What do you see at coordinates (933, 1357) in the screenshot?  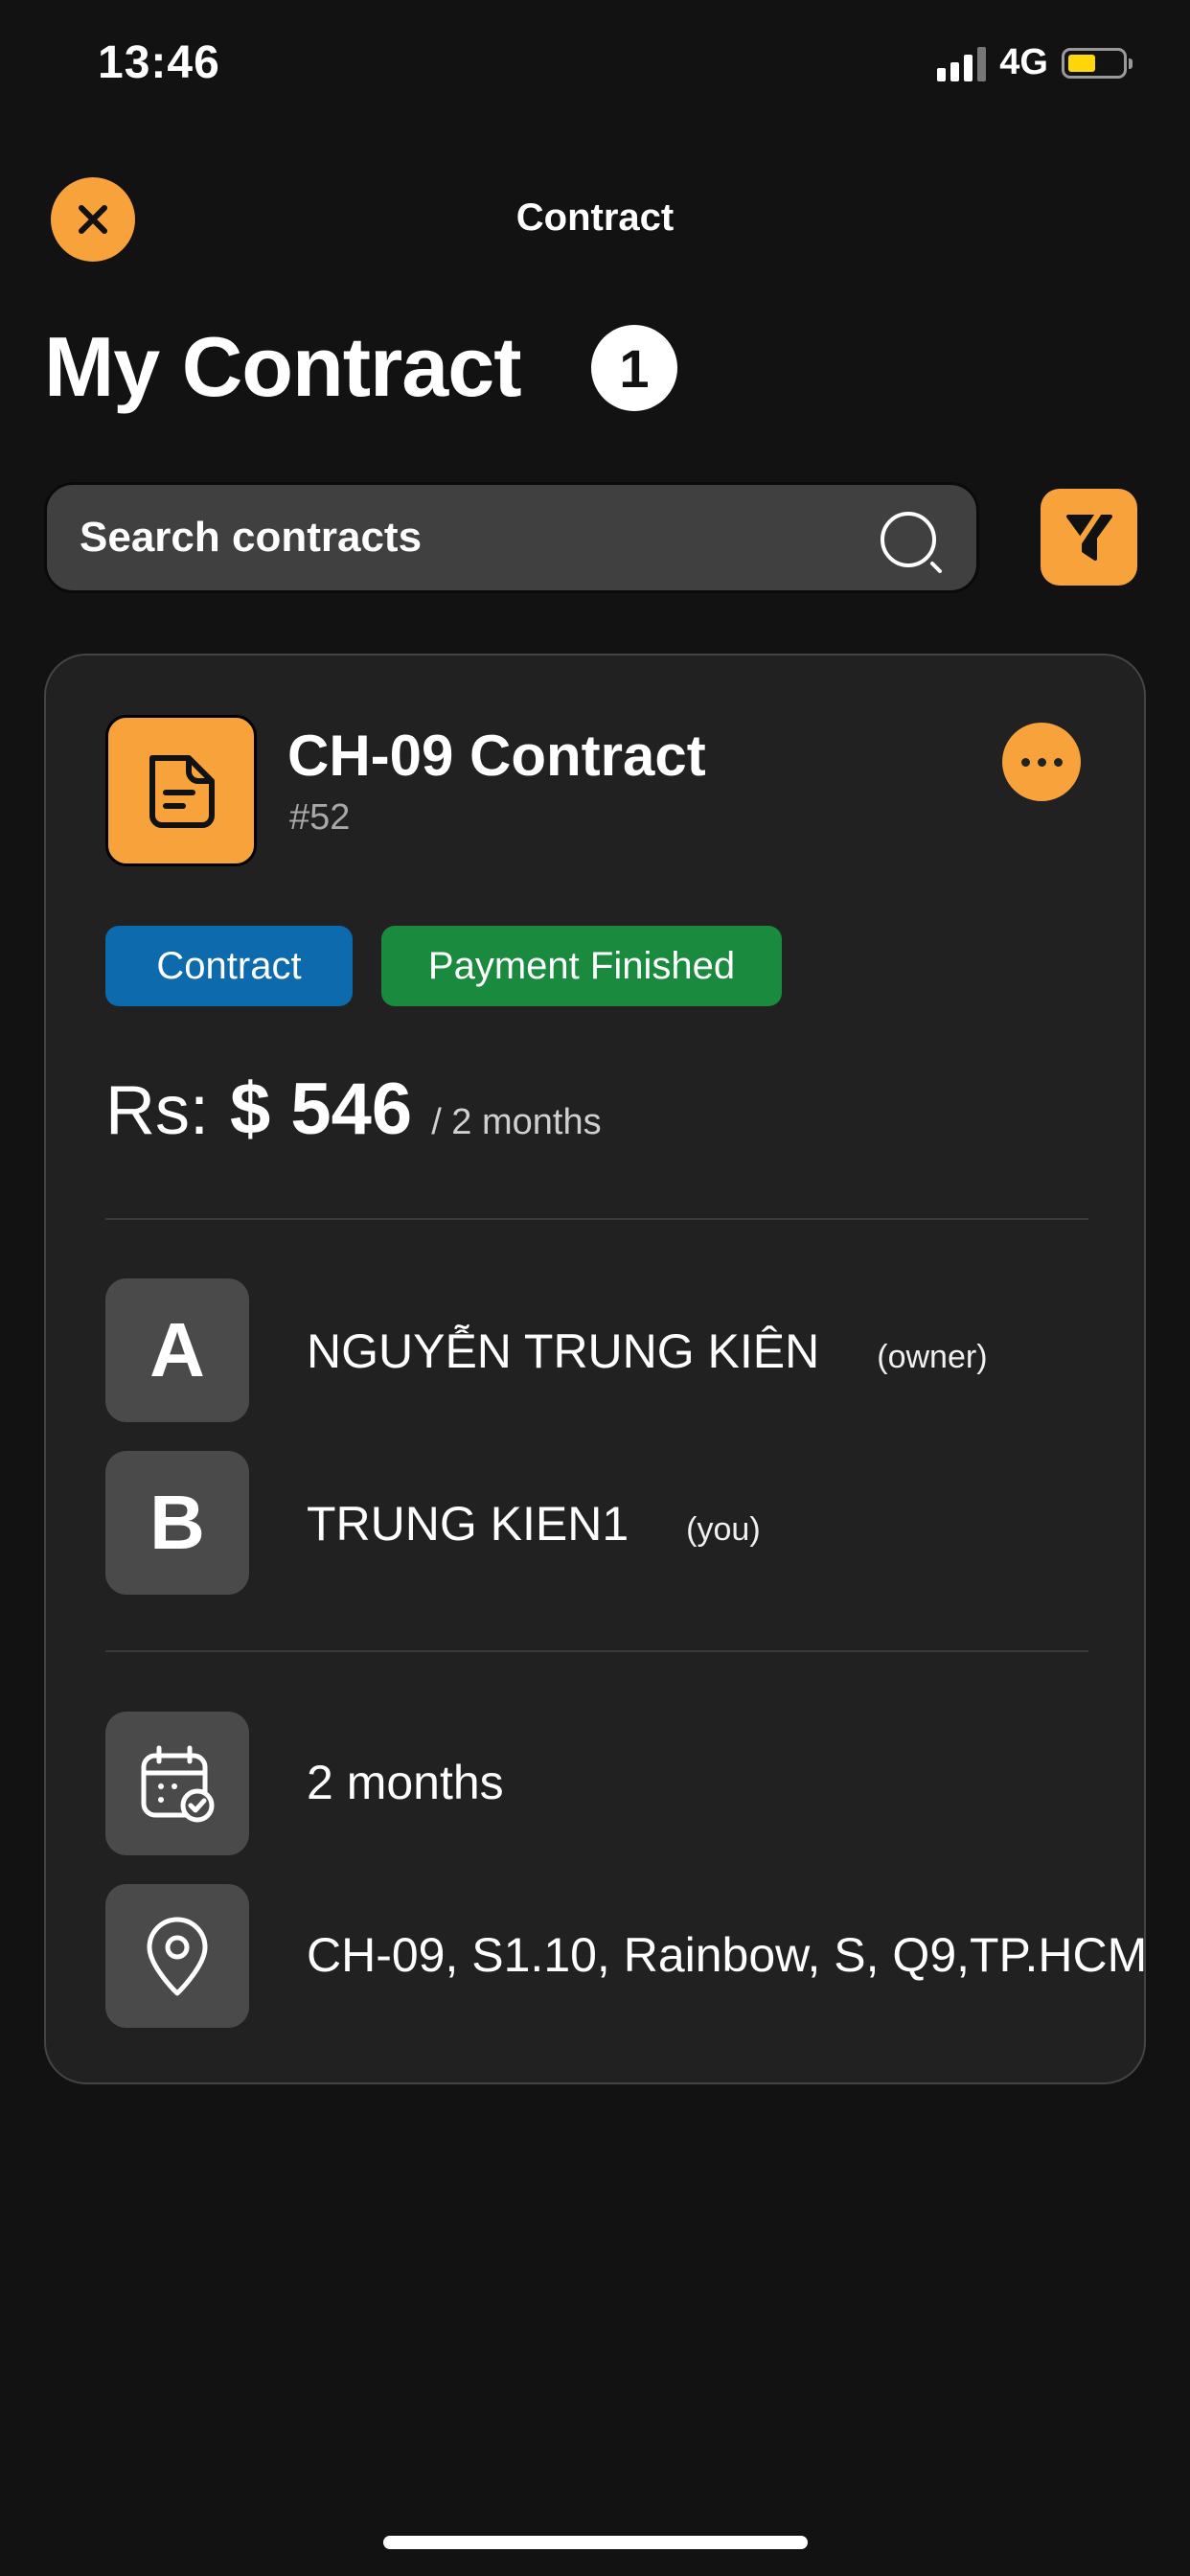 I see `party-role: (owner)` at bounding box center [933, 1357].